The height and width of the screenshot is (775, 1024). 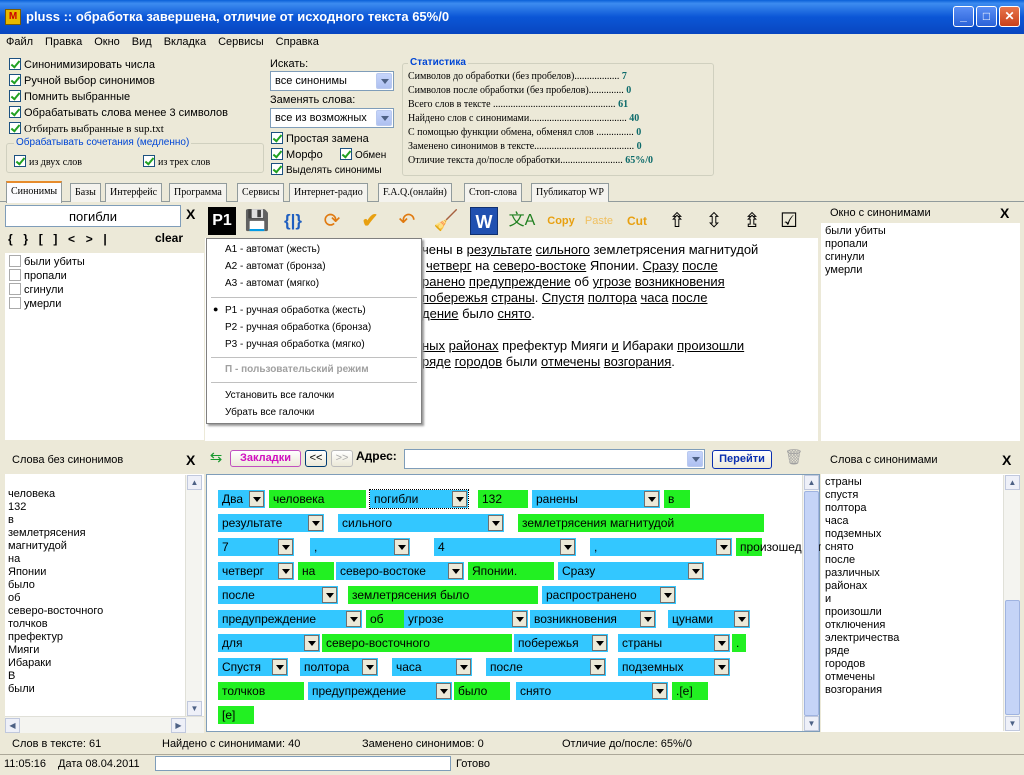 I want to click on list-item: 132, so click(x=104, y=507).